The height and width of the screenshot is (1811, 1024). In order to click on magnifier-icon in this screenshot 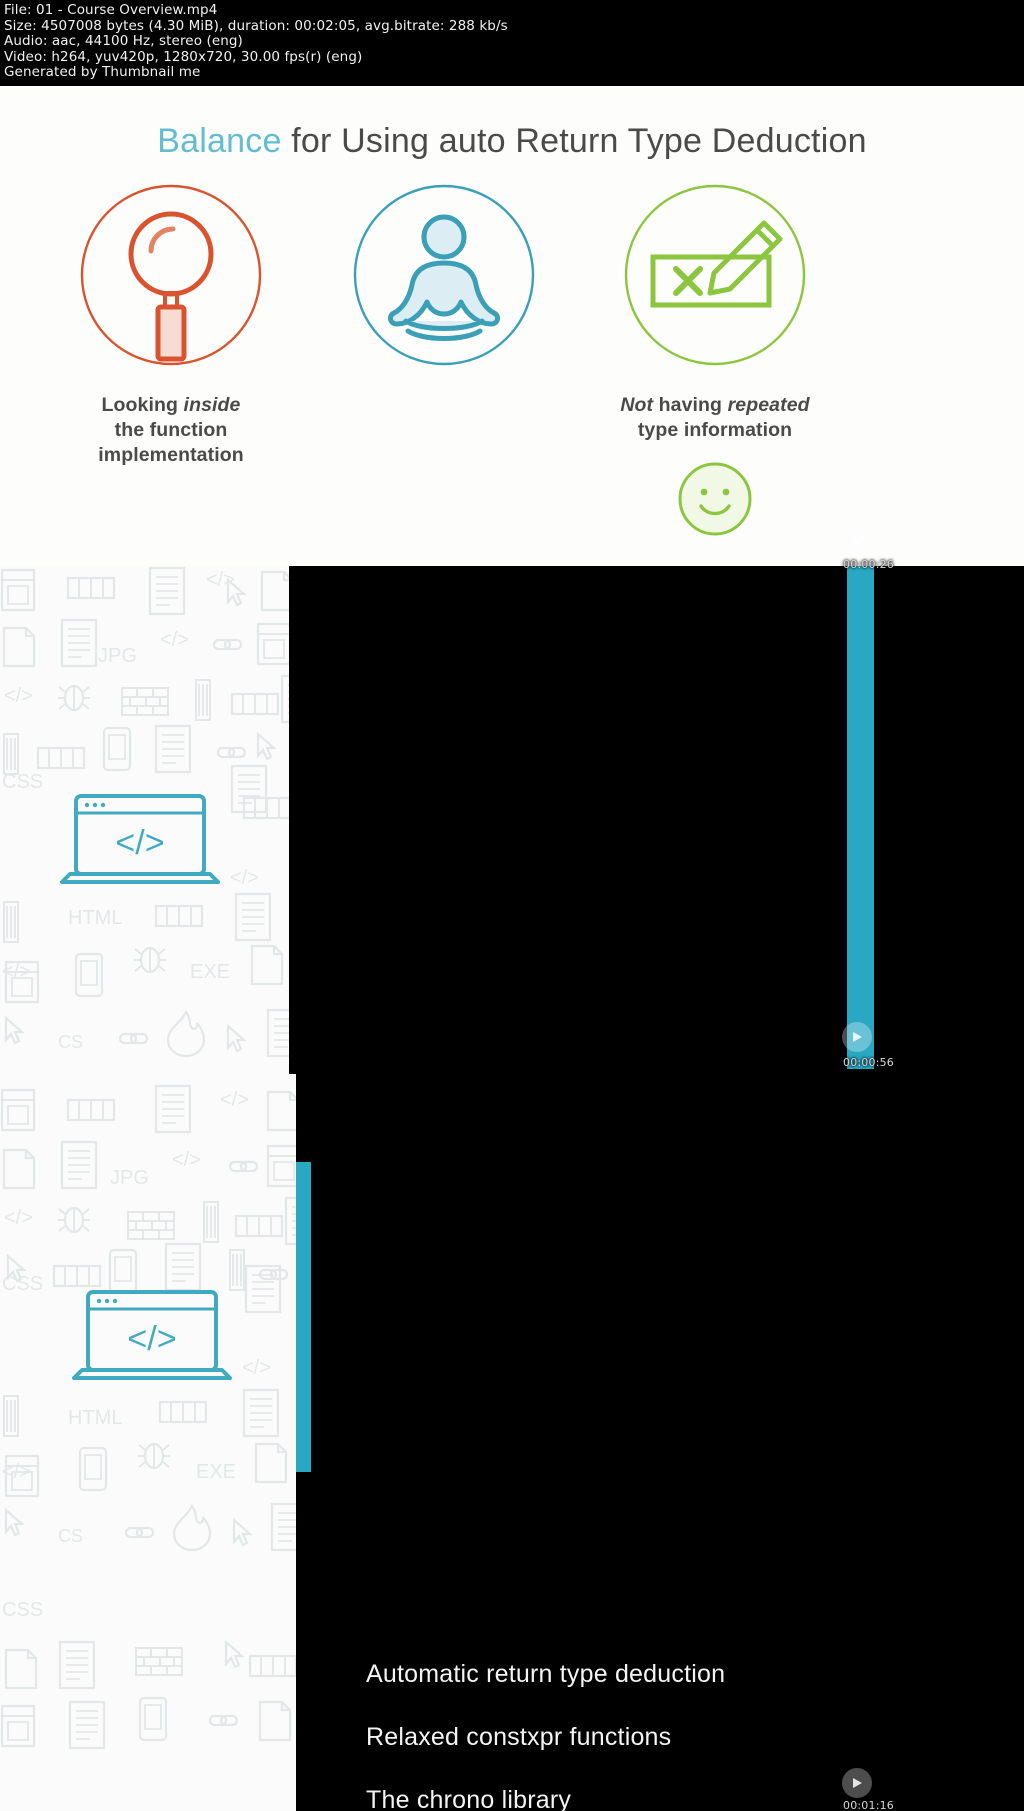, I will do `click(171, 275)`.